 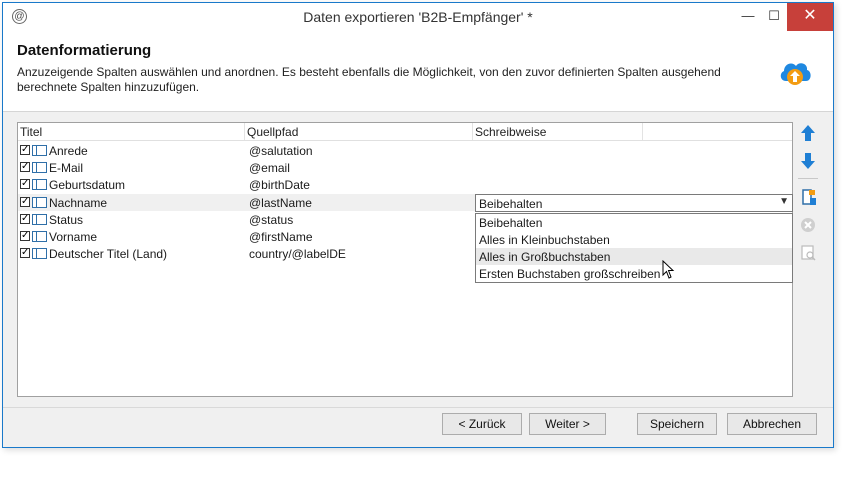 I want to click on save-button: Speichern, so click(x=677, y=424).